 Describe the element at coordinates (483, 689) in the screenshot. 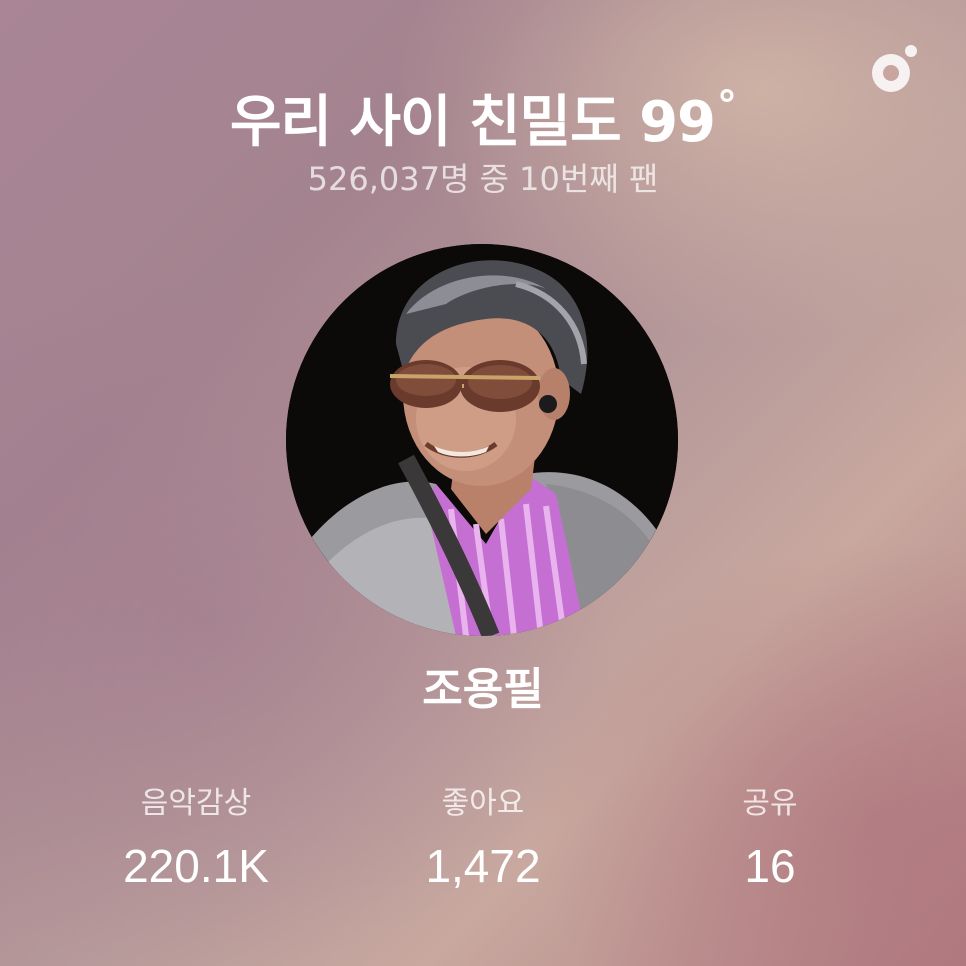

I see `artist-name: 조용필` at that location.